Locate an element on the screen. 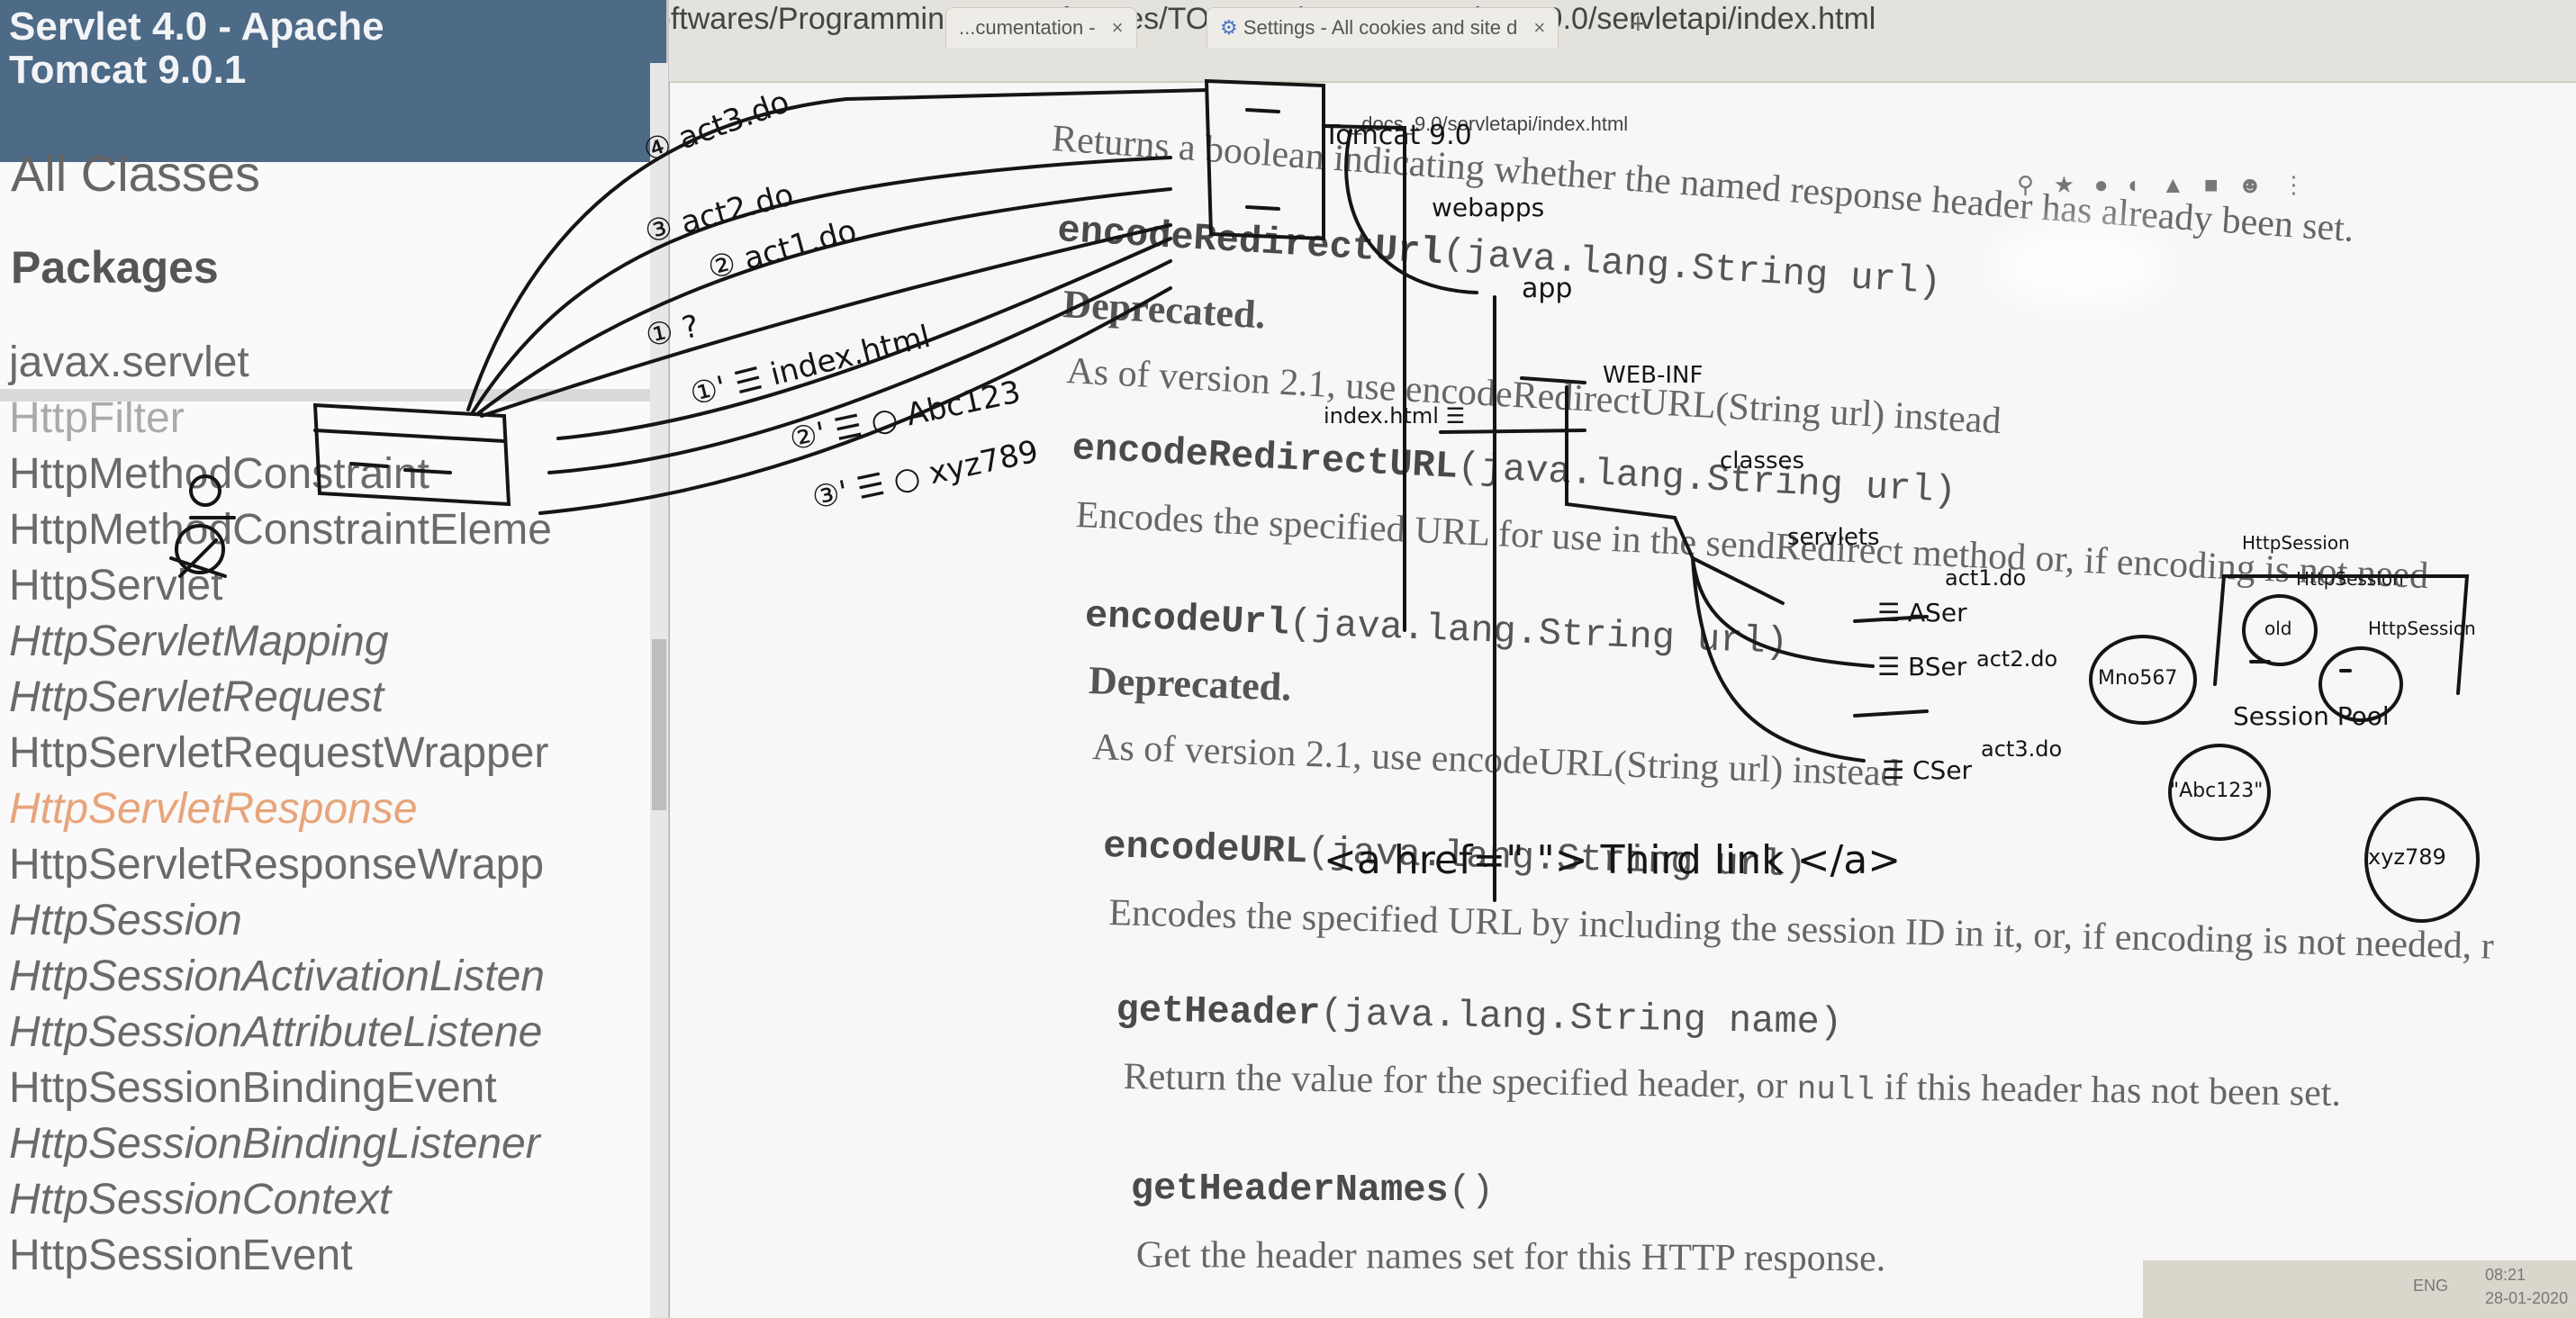 The width and height of the screenshot is (2576, 1318). scrollbar-thumb is located at coordinates (659, 724).